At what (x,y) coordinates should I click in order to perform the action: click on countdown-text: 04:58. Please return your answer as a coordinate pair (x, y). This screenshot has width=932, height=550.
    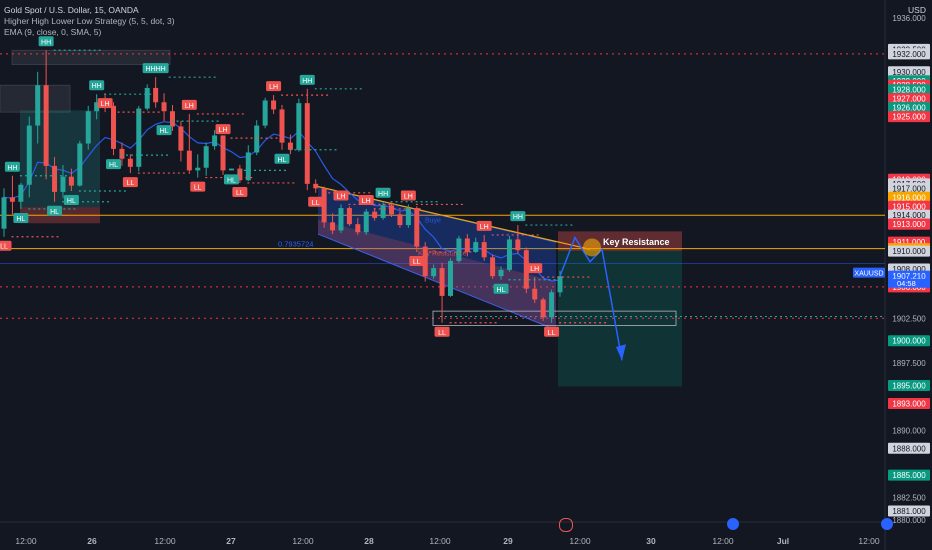
    Looking at the image, I should click on (906, 283).